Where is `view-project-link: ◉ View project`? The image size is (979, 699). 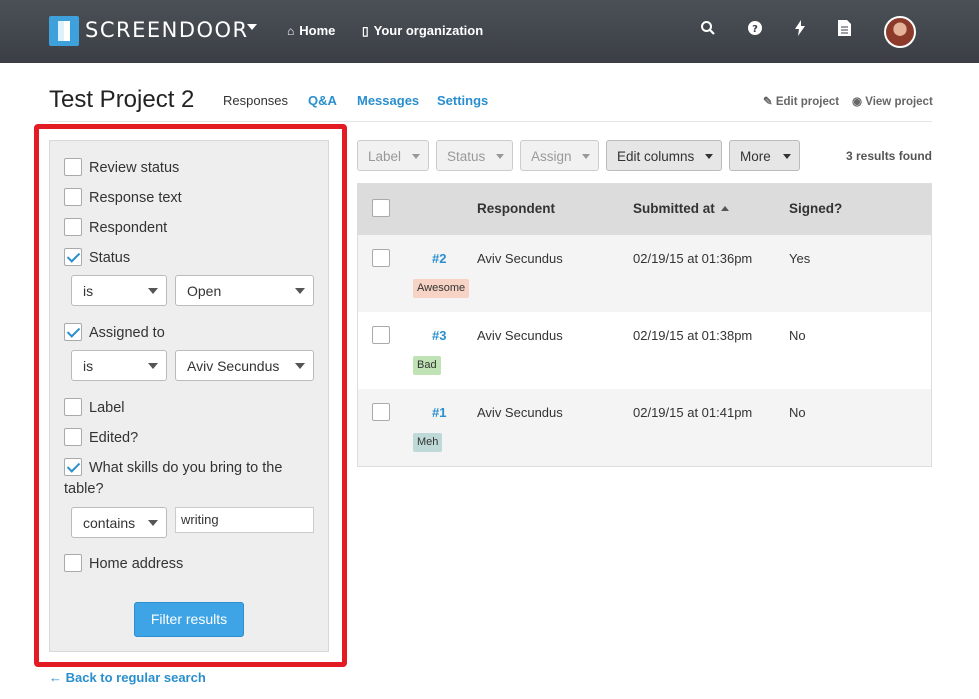
view-project-link: ◉ View project is located at coordinates (892, 101).